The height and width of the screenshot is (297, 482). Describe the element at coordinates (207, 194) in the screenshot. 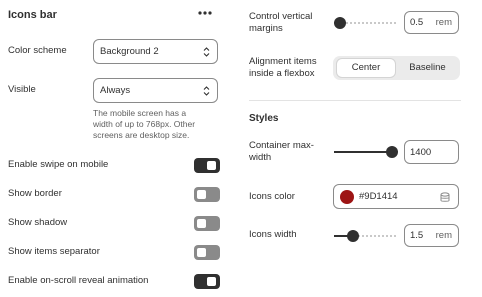

I see `show-border-toggle` at that location.